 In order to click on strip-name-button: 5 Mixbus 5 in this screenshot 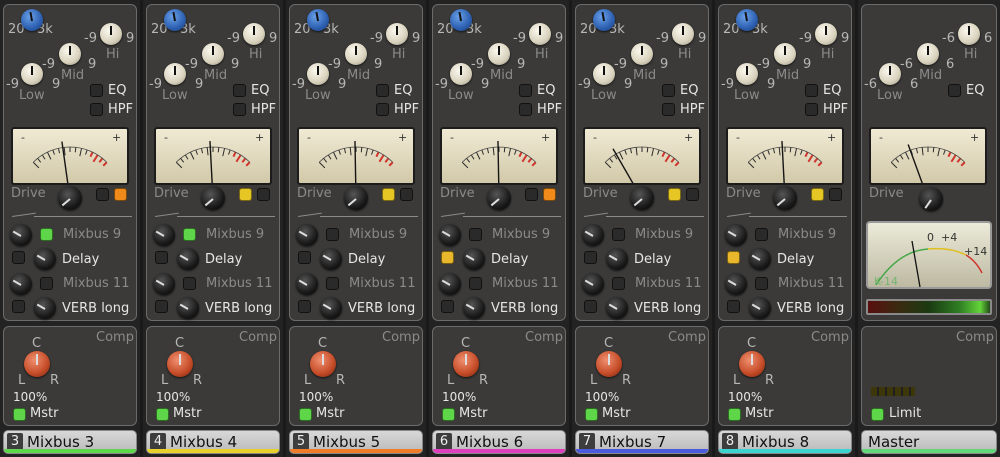, I will do `click(356, 442)`.